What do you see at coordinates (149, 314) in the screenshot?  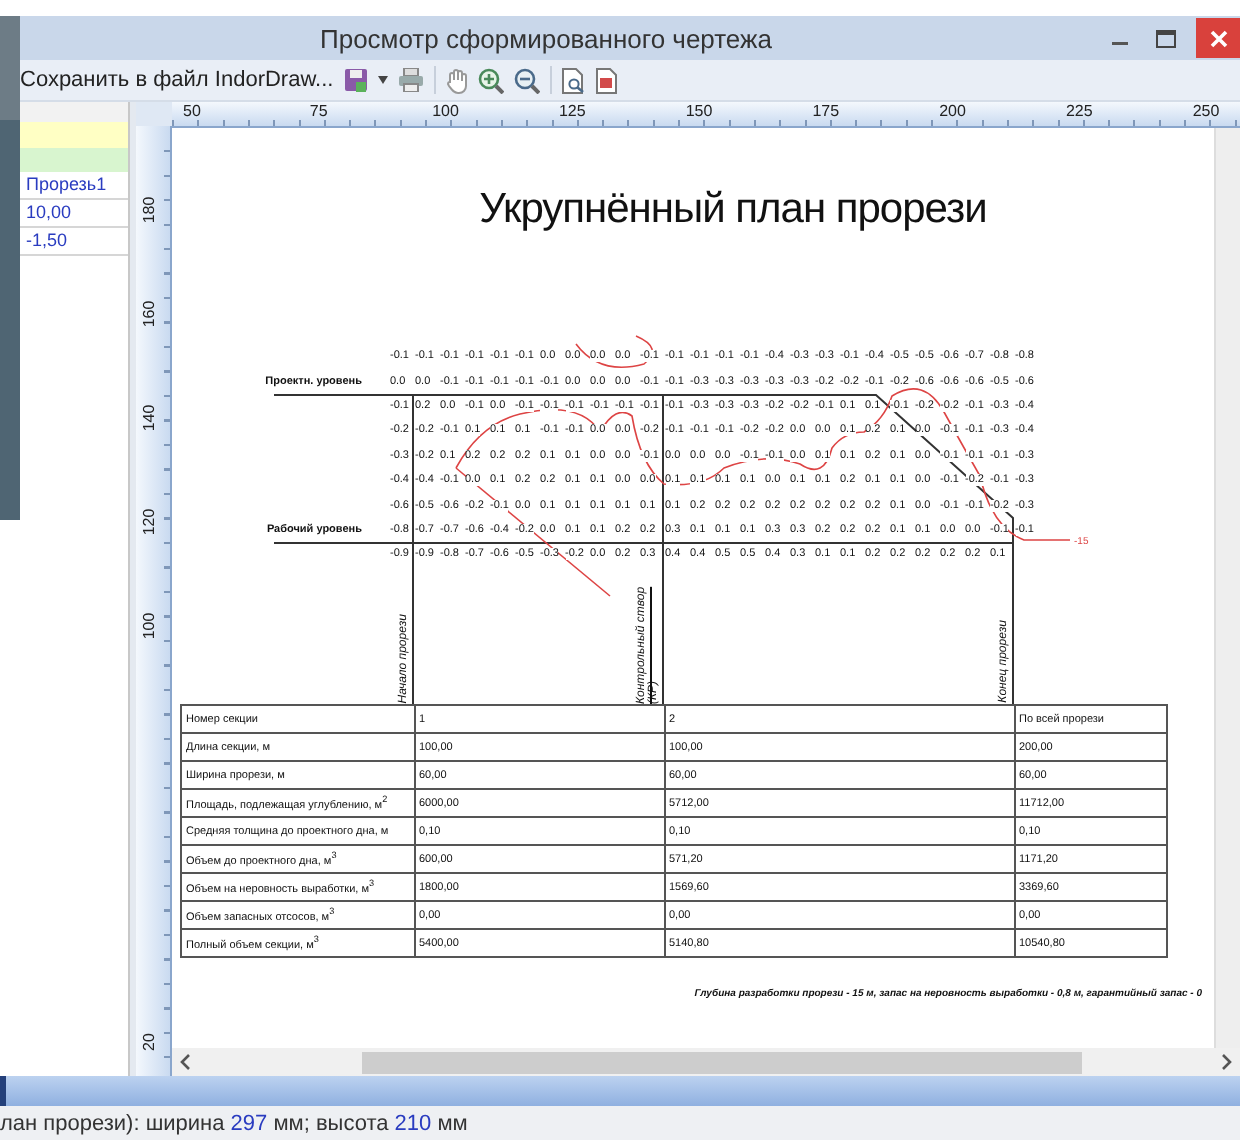 I see `ruler-label: 160` at bounding box center [149, 314].